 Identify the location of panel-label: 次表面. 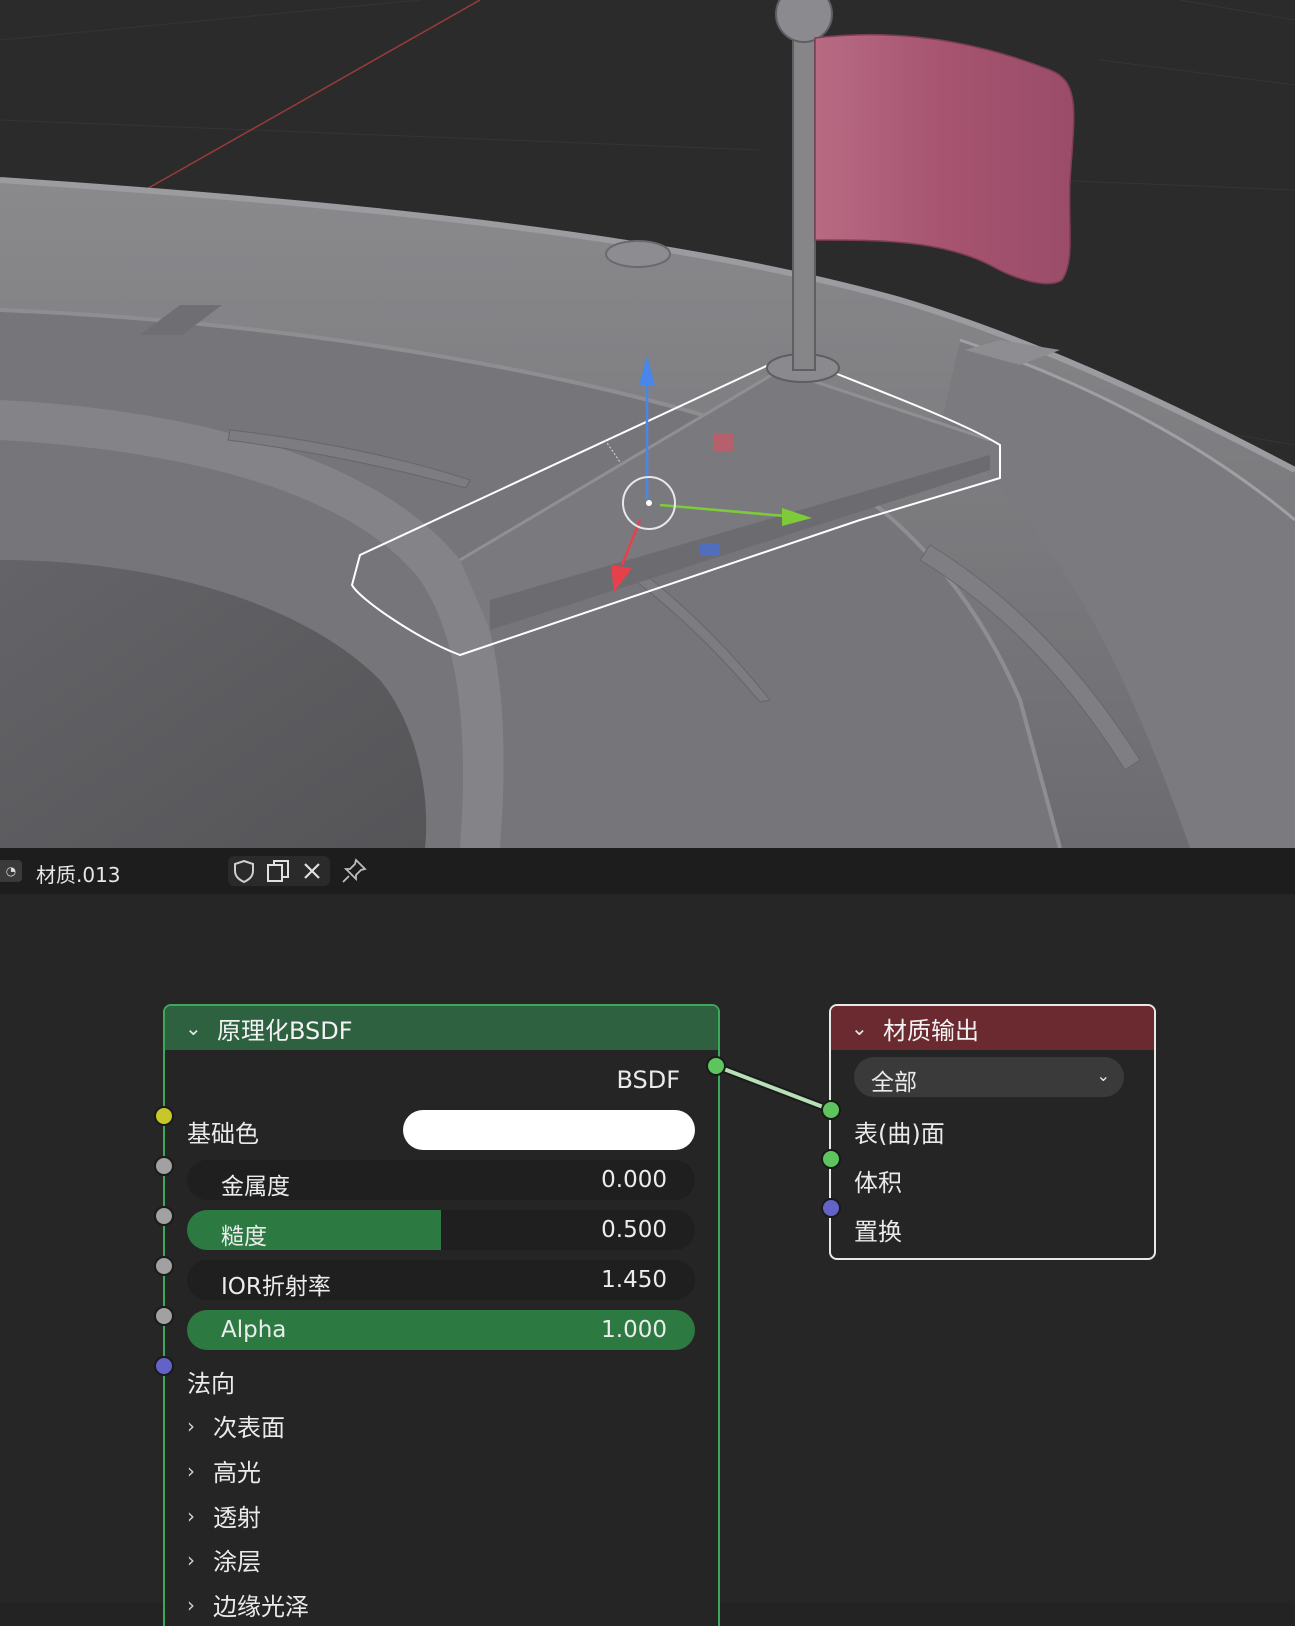
(249, 1428).